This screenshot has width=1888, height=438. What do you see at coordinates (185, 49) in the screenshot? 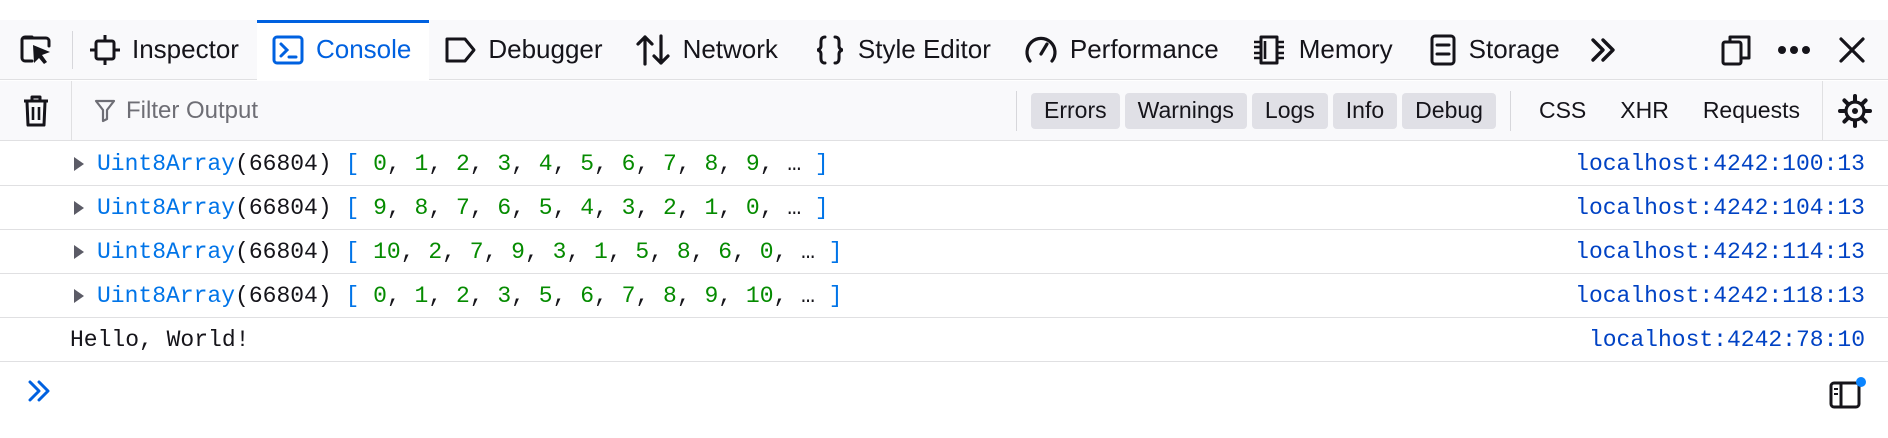
I see `tab-label: Inspector` at bounding box center [185, 49].